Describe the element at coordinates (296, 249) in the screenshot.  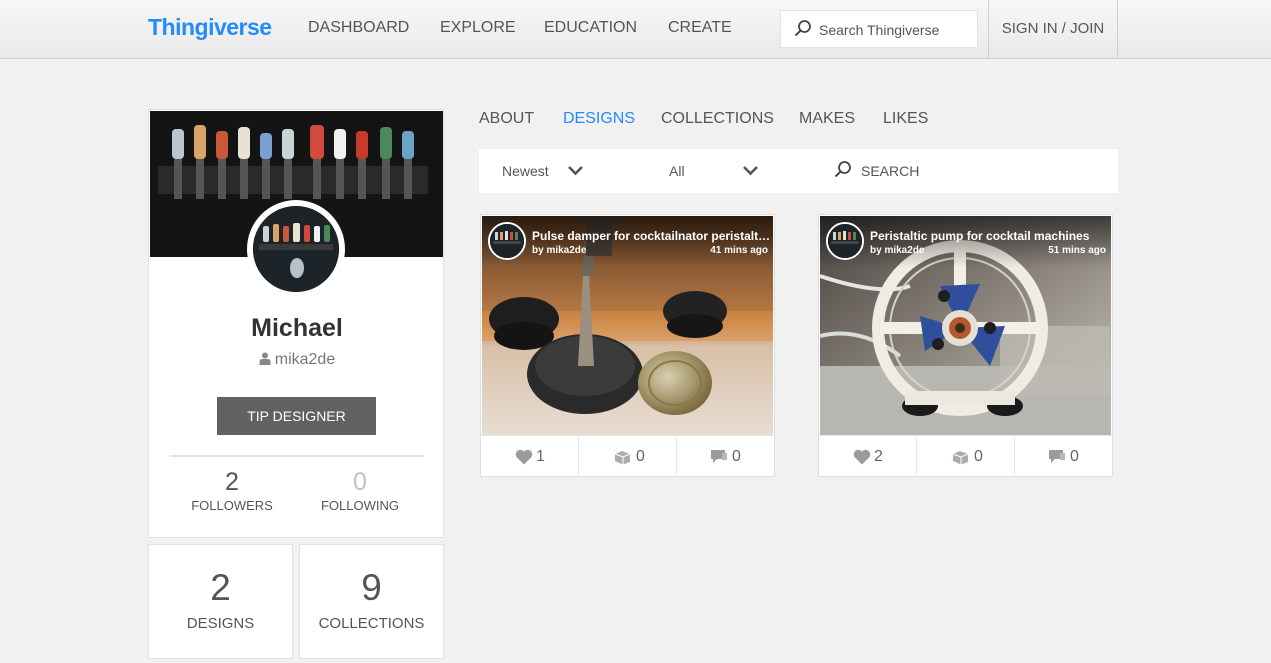
I see `profile-avatar` at that location.